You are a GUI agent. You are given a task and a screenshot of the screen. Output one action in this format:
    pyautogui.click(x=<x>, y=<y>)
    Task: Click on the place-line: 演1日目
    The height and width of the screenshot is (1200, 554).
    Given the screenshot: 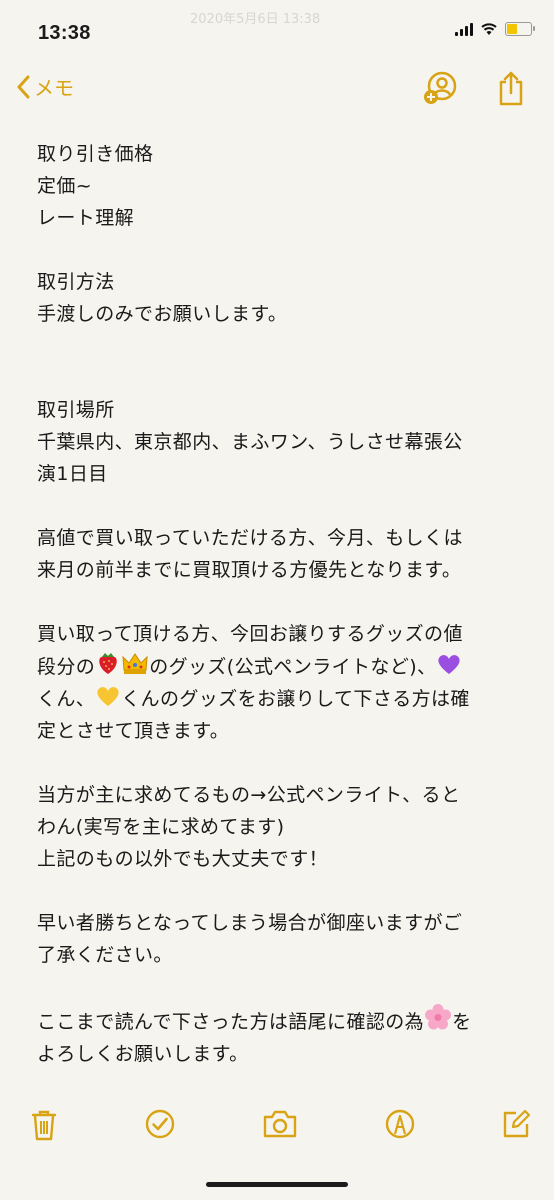 What is the action you would take?
    pyautogui.click(x=72, y=474)
    